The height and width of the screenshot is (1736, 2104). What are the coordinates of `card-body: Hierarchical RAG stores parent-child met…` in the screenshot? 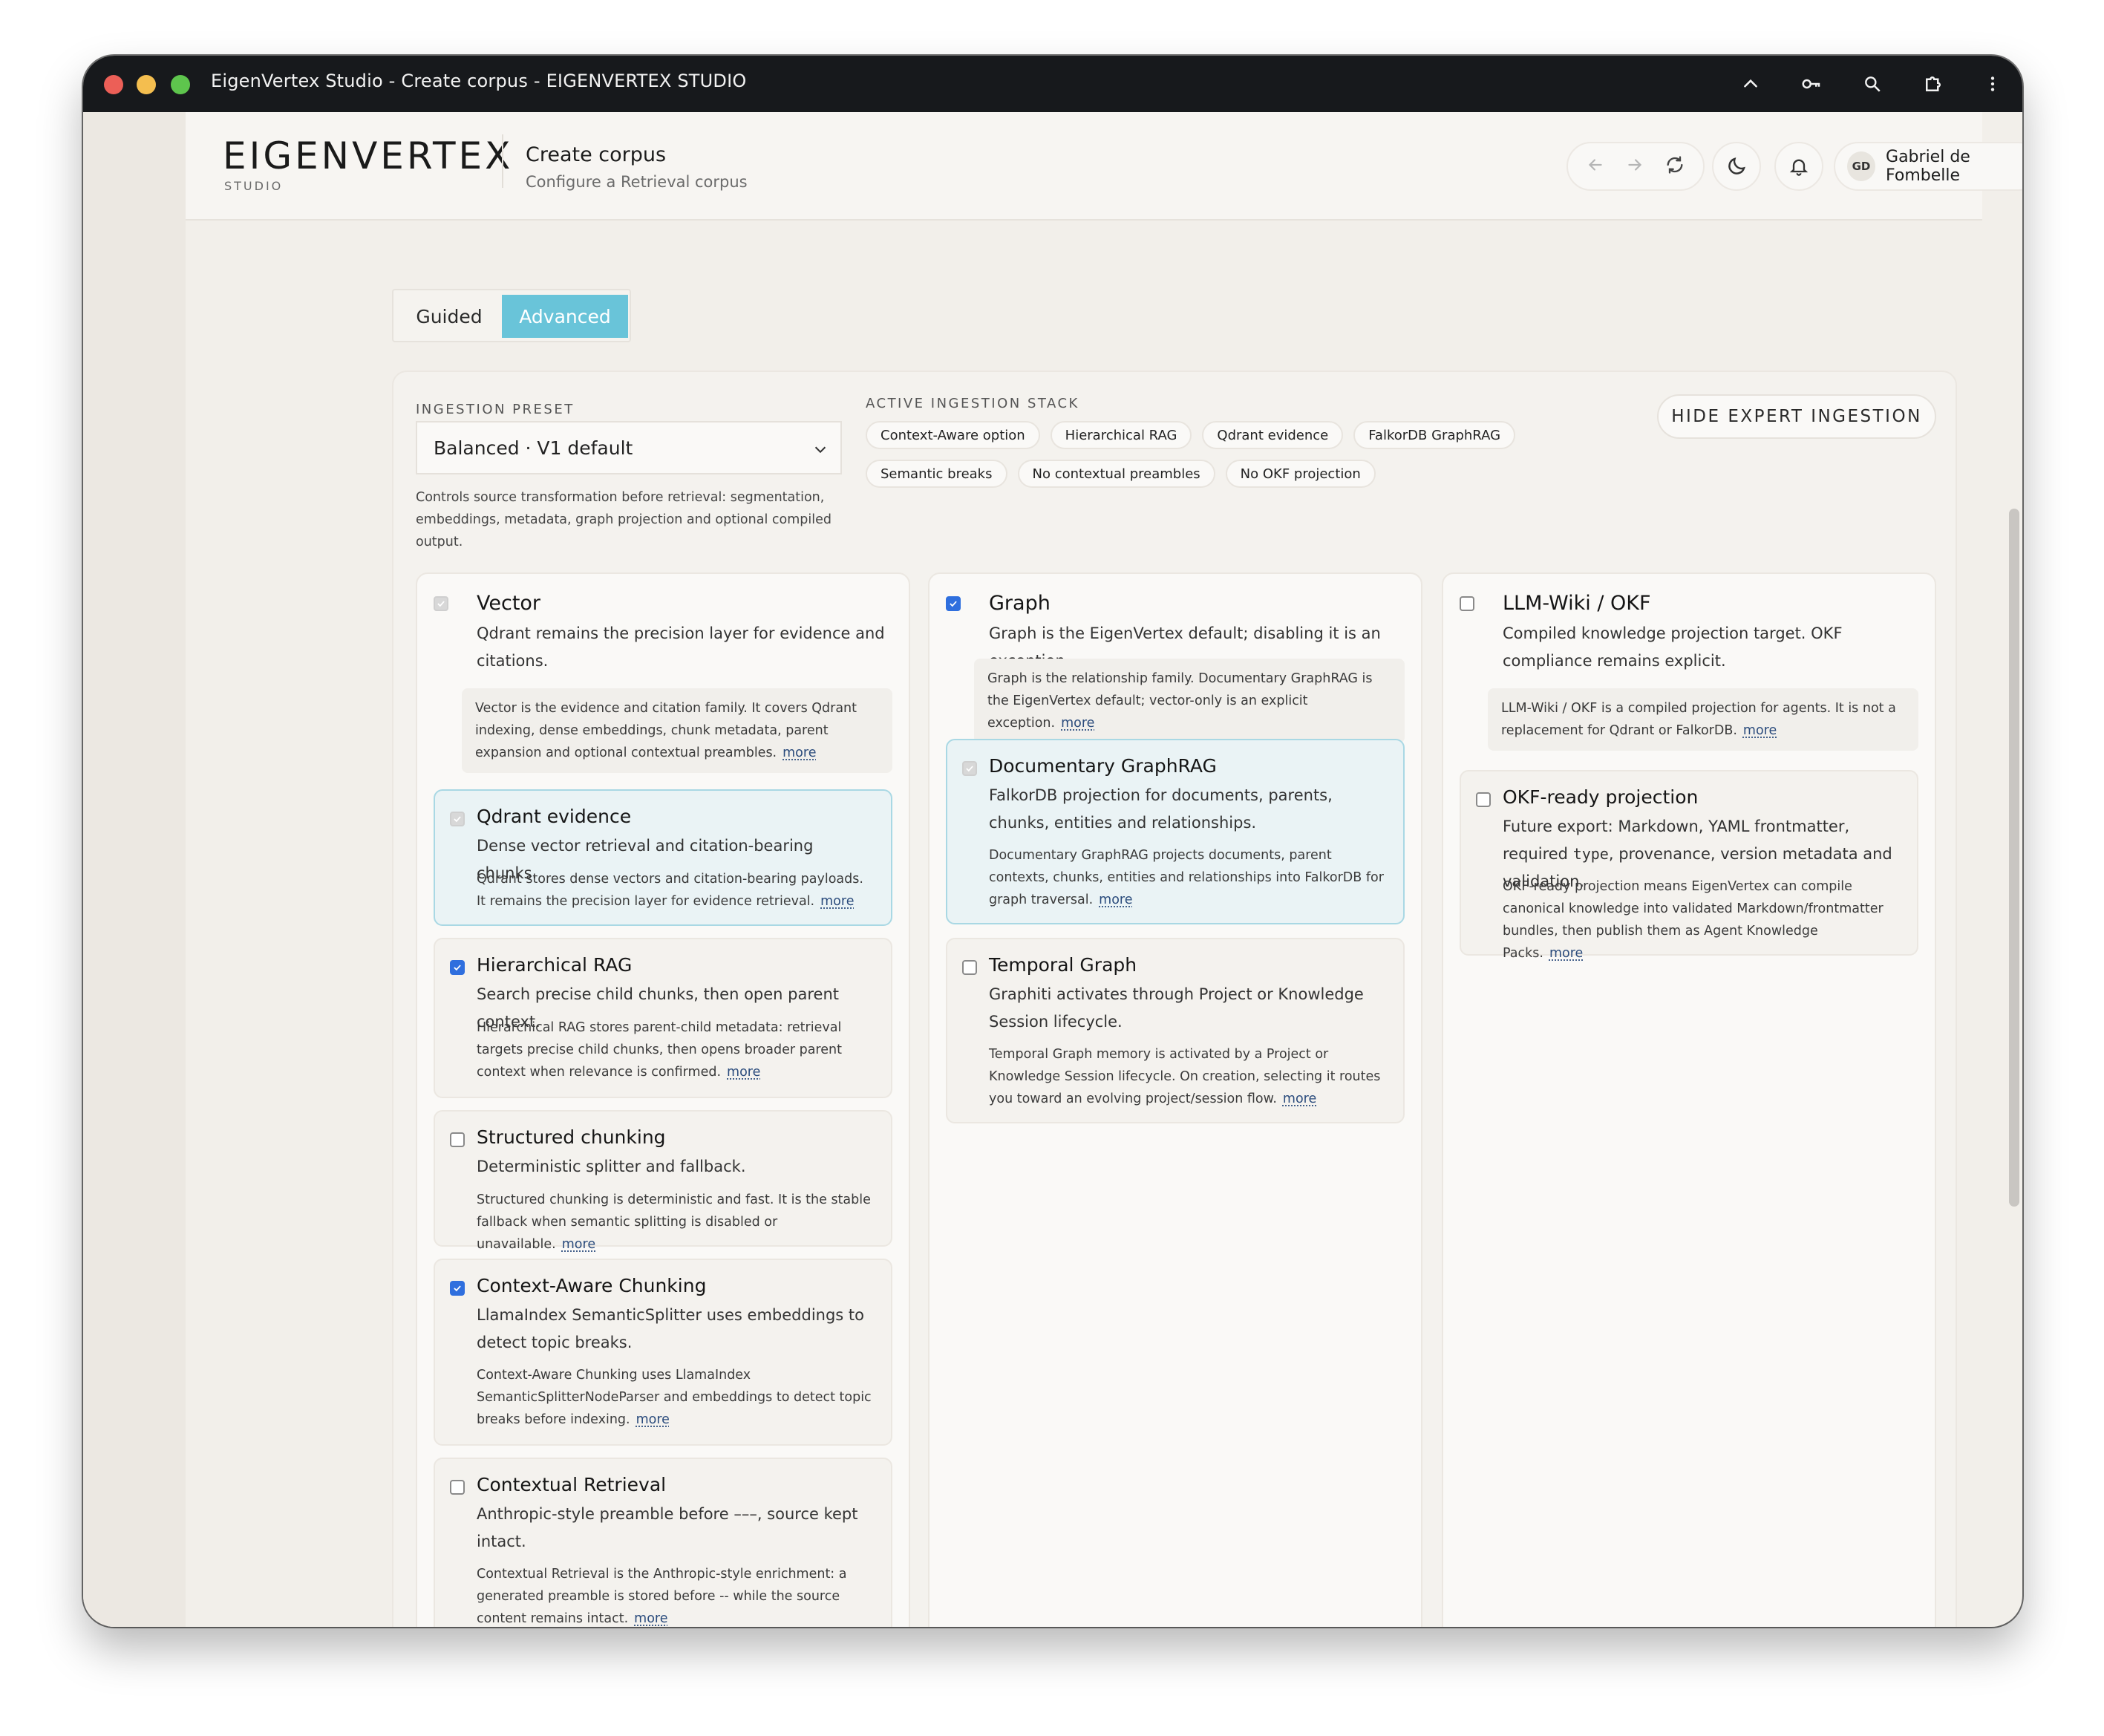 It's located at (677, 1050).